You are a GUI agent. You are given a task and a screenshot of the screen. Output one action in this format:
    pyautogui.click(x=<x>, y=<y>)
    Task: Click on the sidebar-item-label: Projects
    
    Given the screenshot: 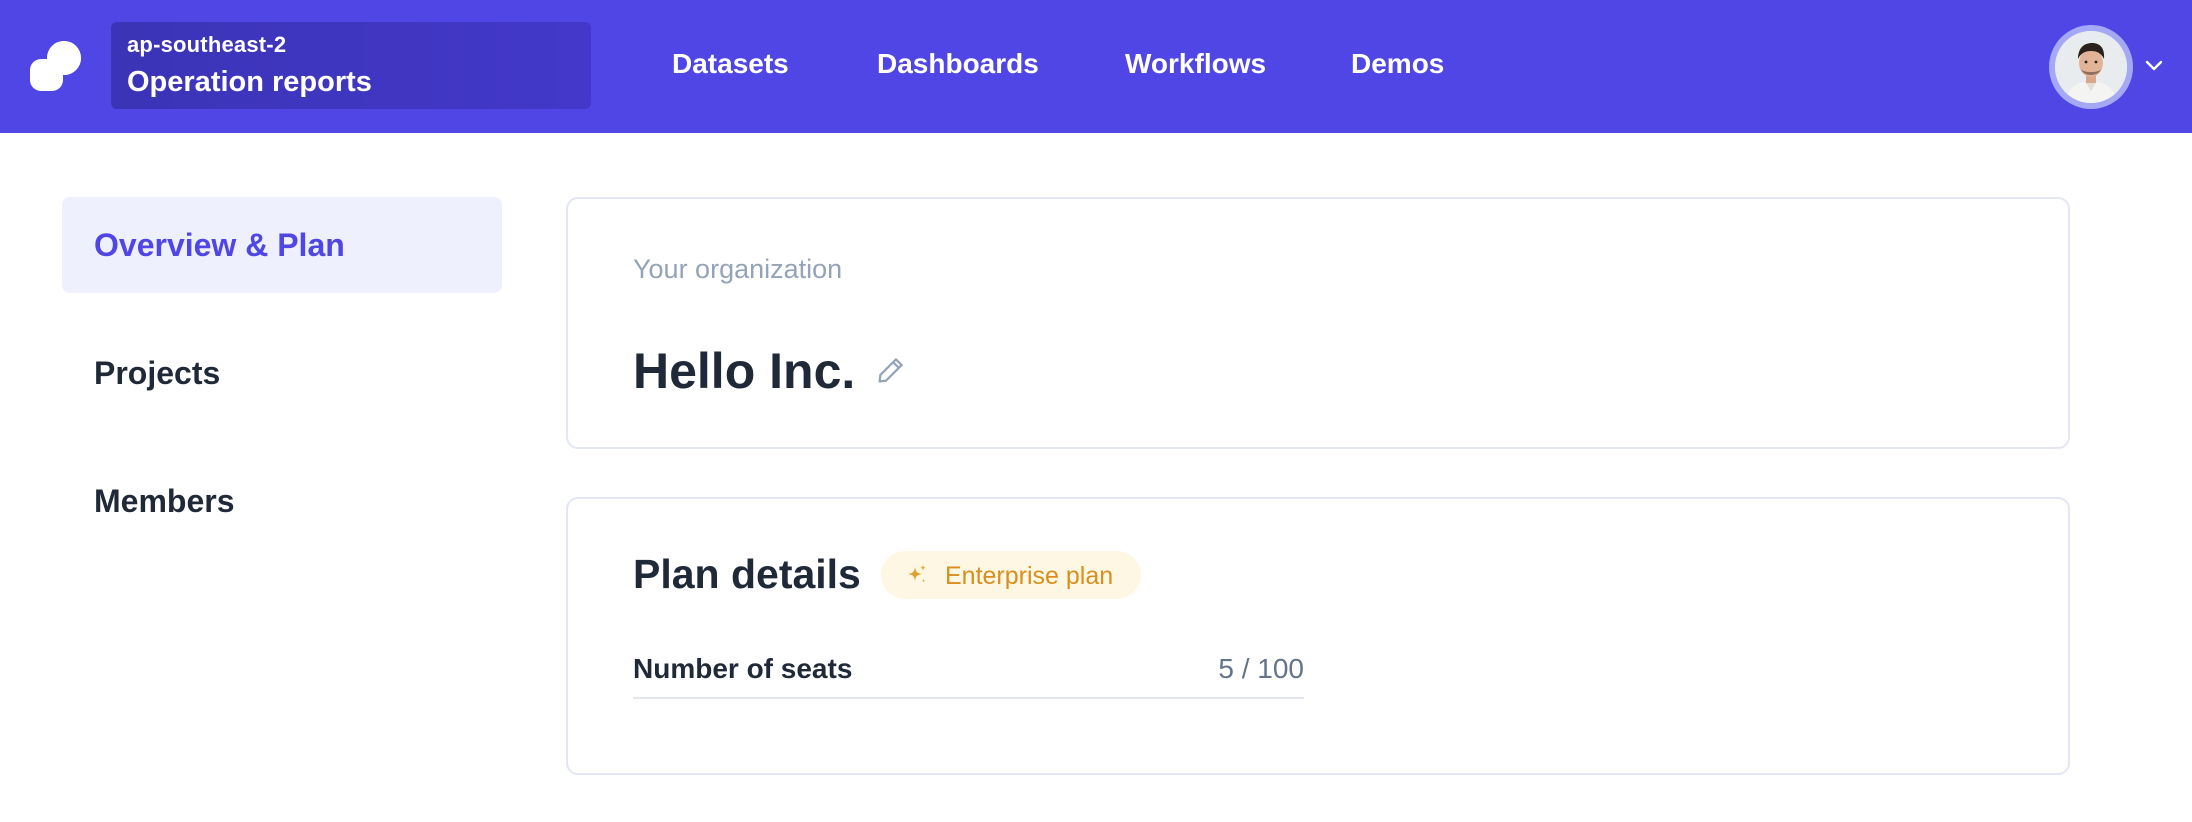 What is the action you would take?
    pyautogui.click(x=157, y=373)
    